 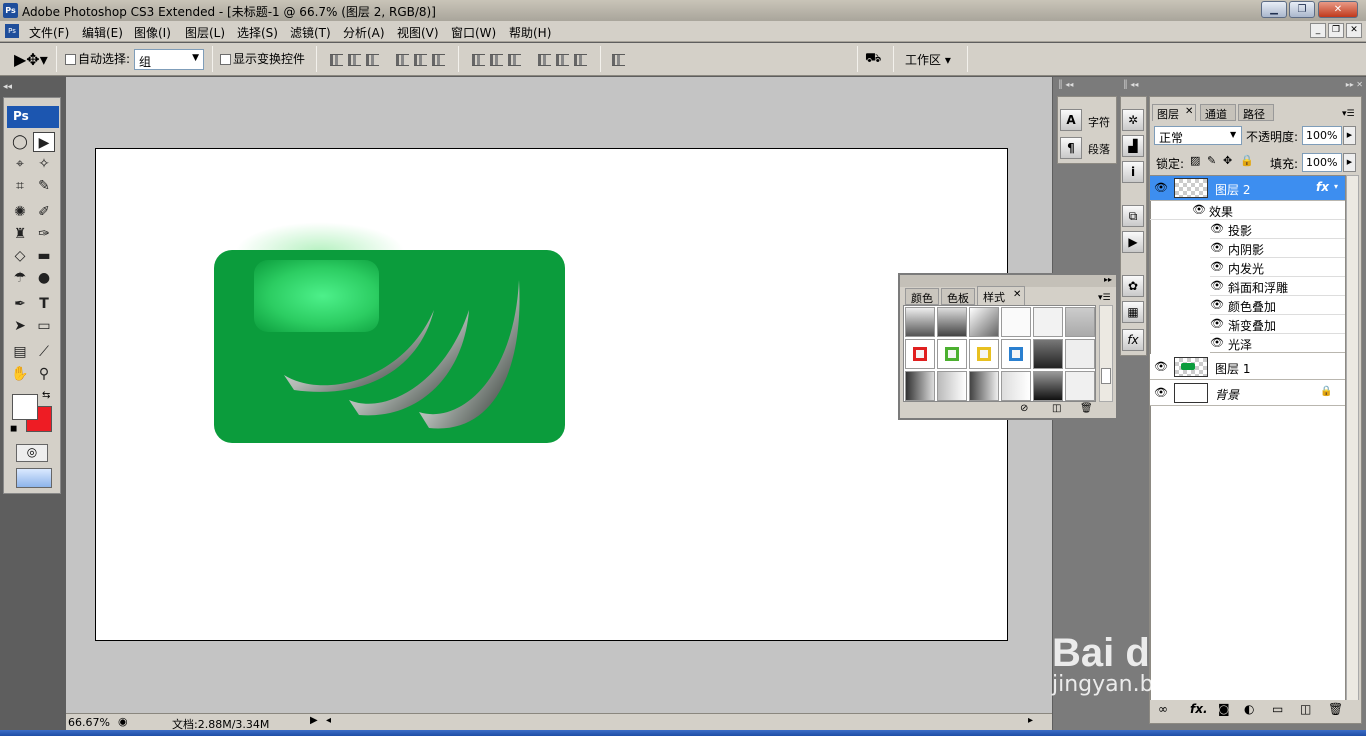 I want to click on minimize-button: ▁, so click(x=1274, y=9).